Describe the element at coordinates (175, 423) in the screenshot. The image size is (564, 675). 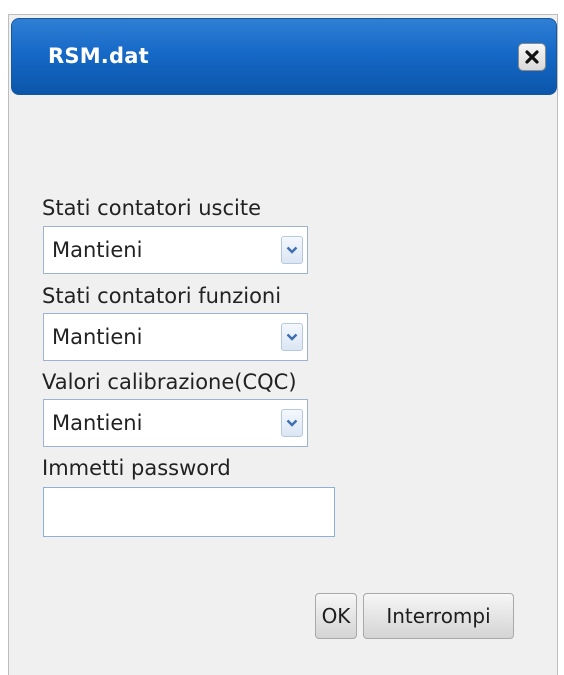
I see `select-calibrazione: Mantieni` at that location.